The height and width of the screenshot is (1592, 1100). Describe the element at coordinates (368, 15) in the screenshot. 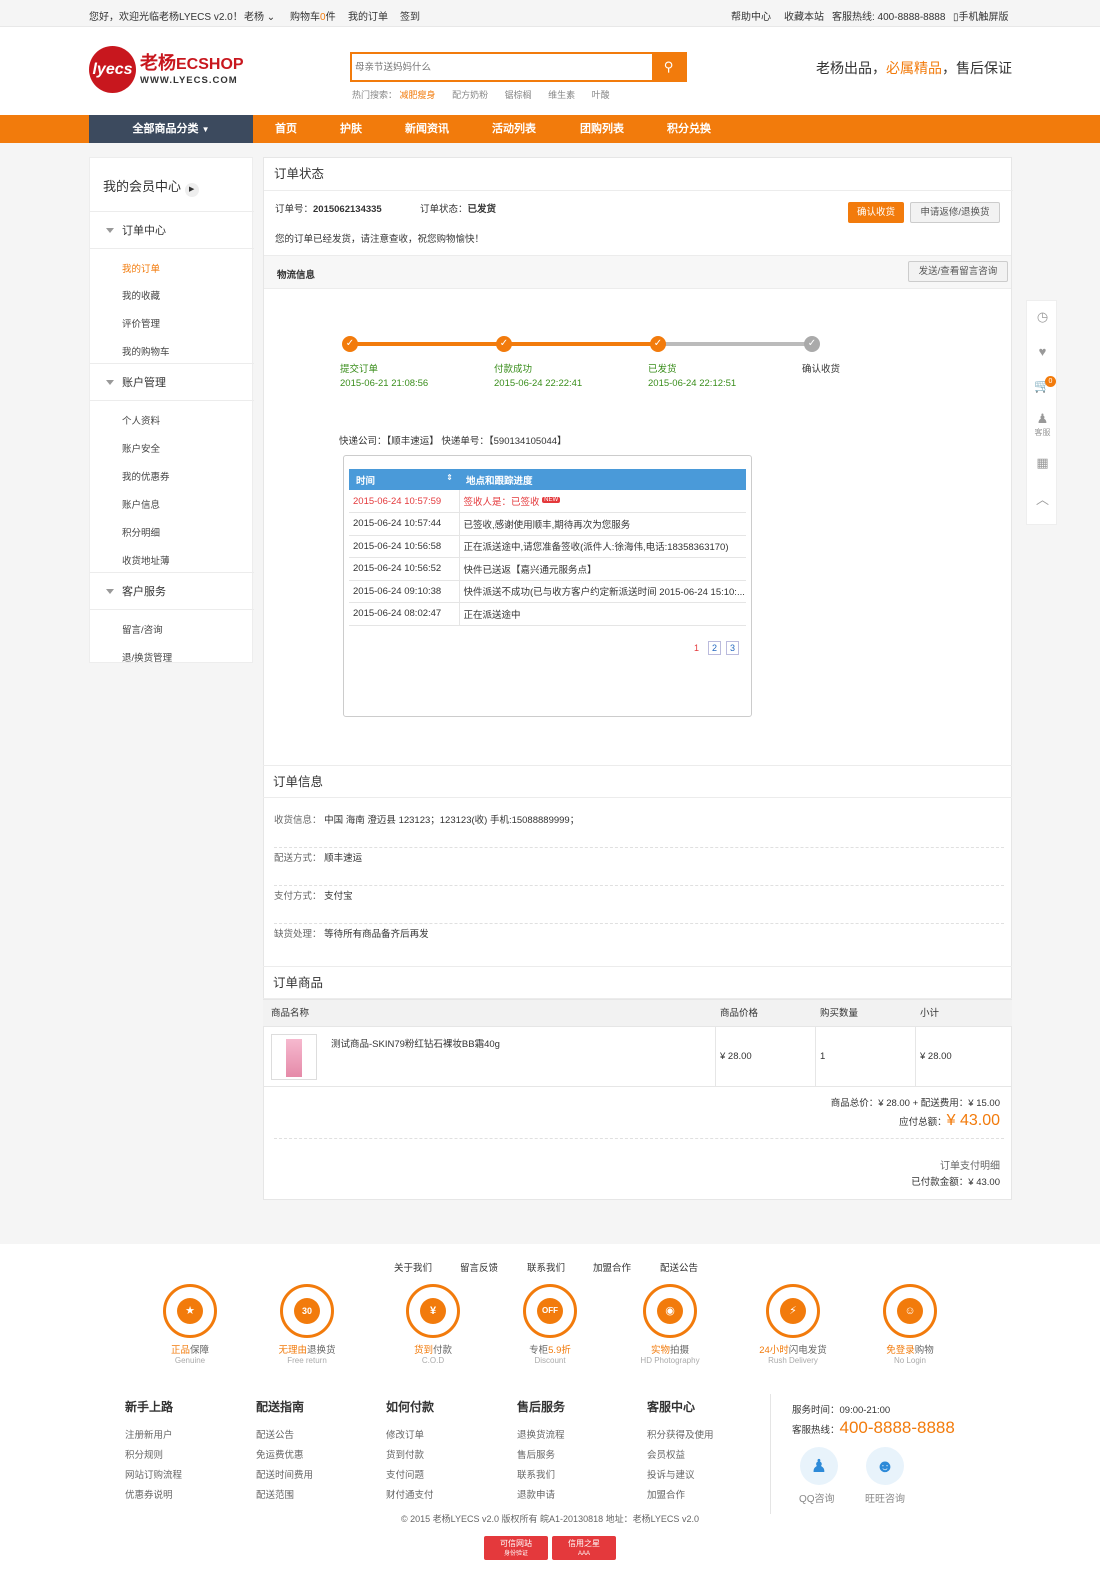

I see `my-orders-link: 我的订单` at that location.